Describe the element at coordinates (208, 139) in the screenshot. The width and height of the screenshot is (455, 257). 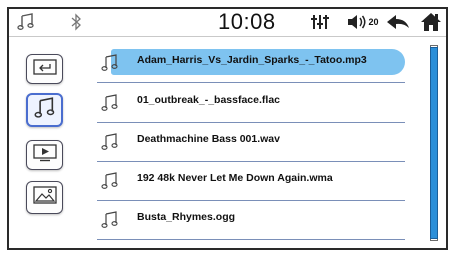
I see `file-name: Deathmachine Bass 001.wav` at that location.